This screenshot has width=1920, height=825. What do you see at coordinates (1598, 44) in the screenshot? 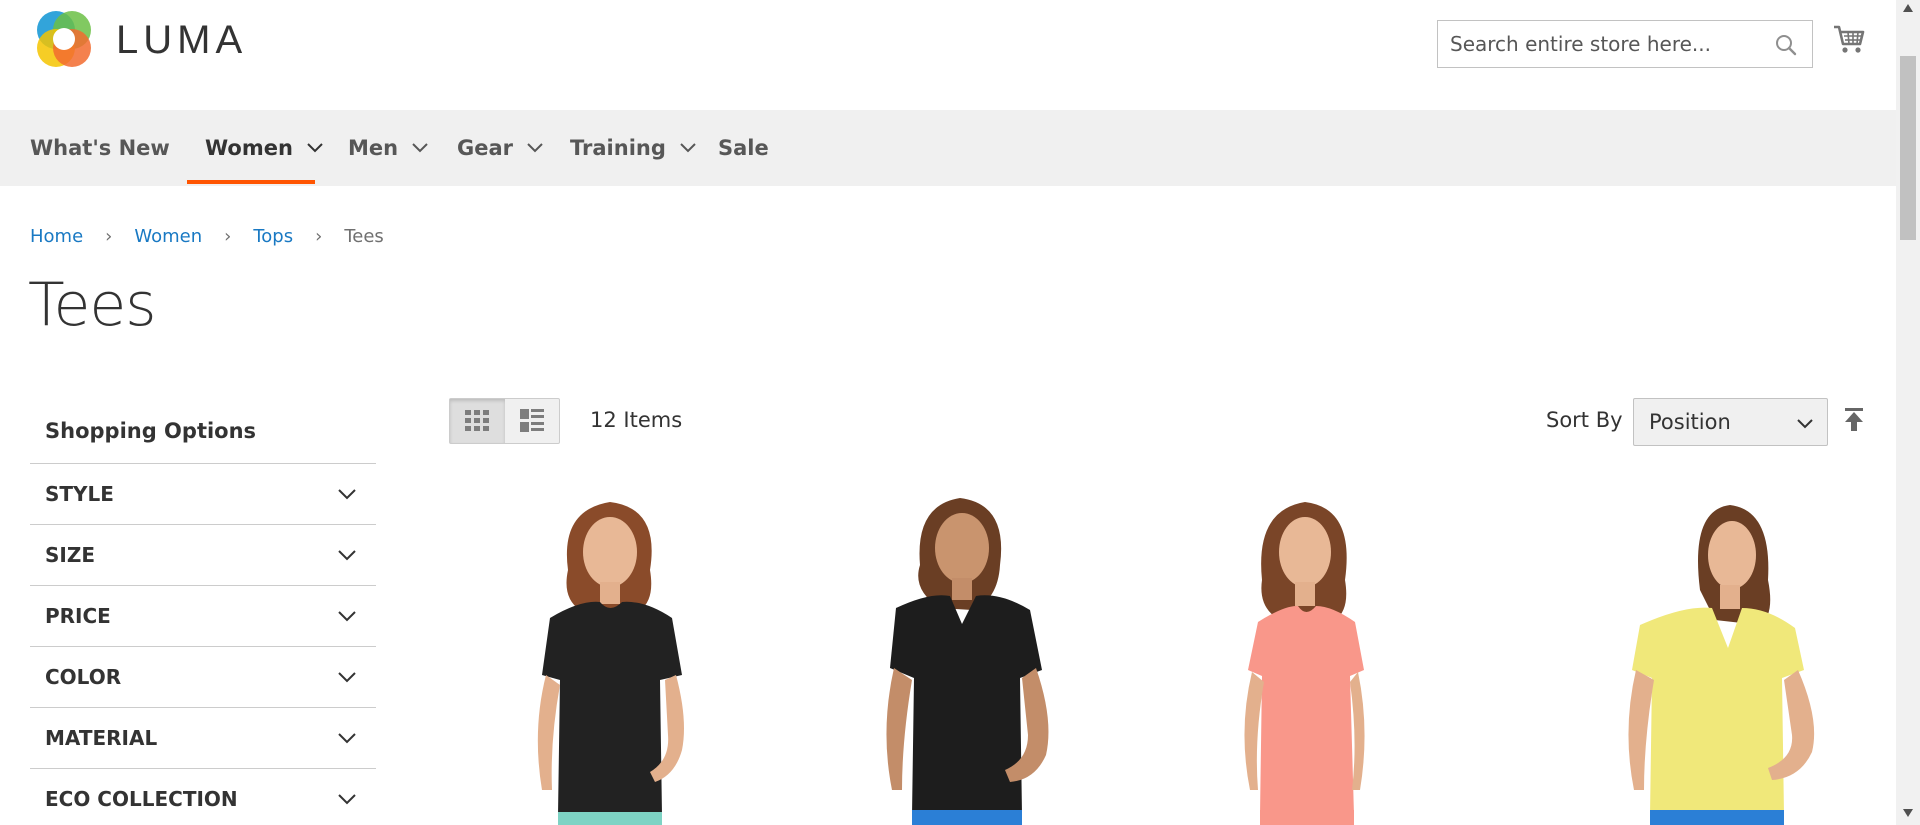
I see `search-input` at bounding box center [1598, 44].